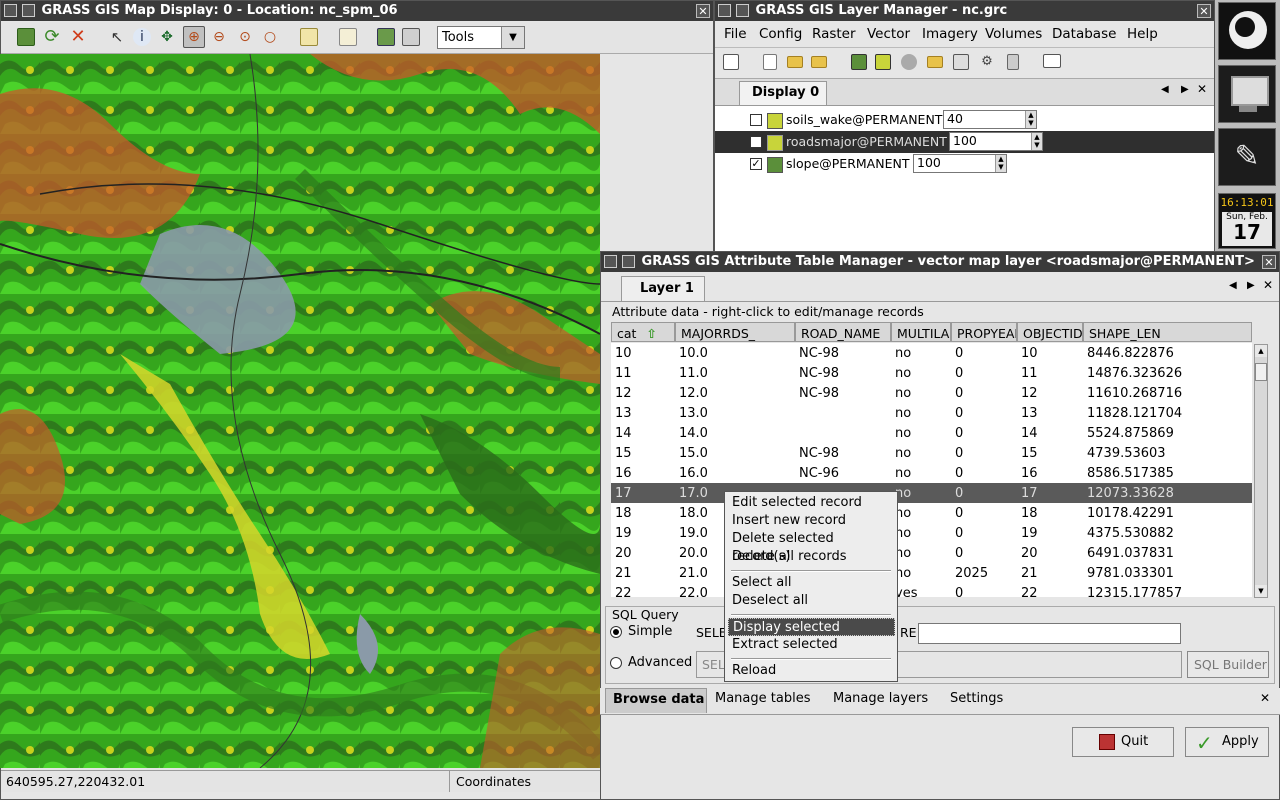 The image size is (1280, 800). I want to click on erase-display-icon: ✕, so click(78, 37).